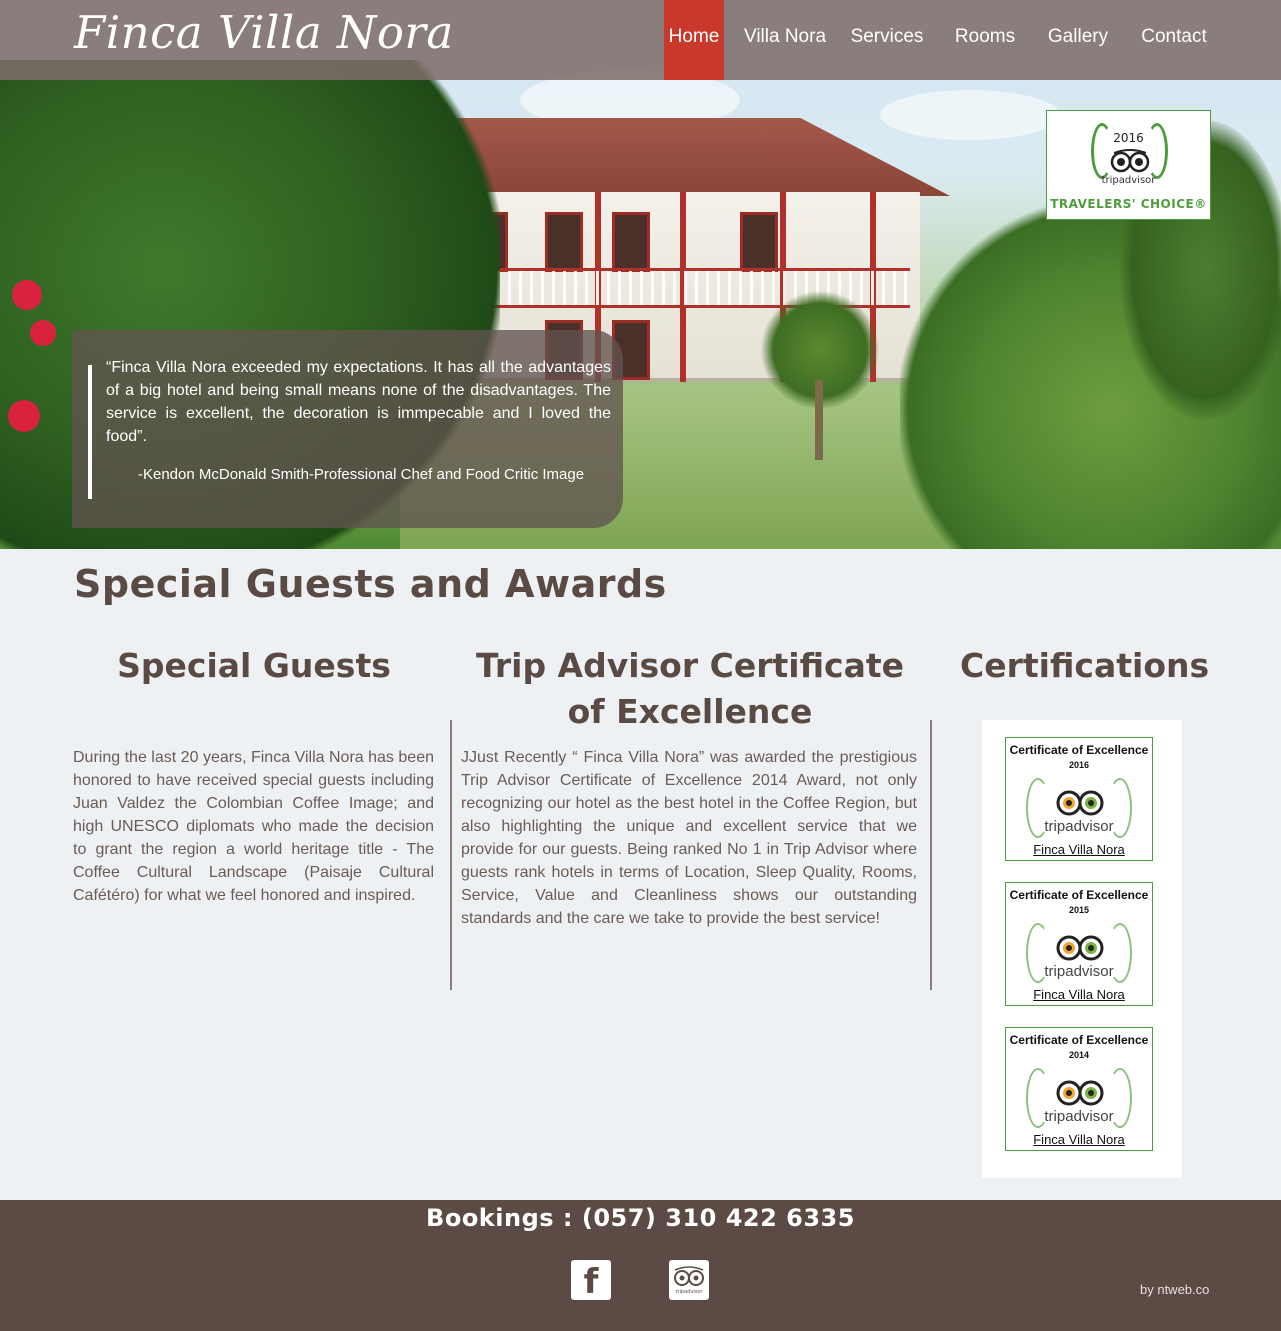 This screenshot has height=1331, width=1281. What do you see at coordinates (970, 115) in the screenshot?
I see `sky-cloud` at bounding box center [970, 115].